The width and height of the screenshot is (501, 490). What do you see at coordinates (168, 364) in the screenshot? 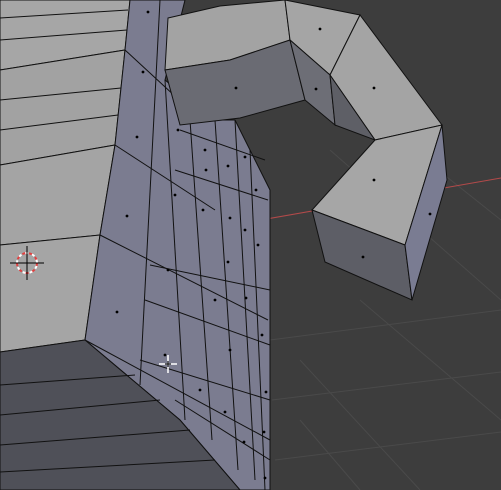
I see `mouse-crosshair-icon` at bounding box center [168, 364].